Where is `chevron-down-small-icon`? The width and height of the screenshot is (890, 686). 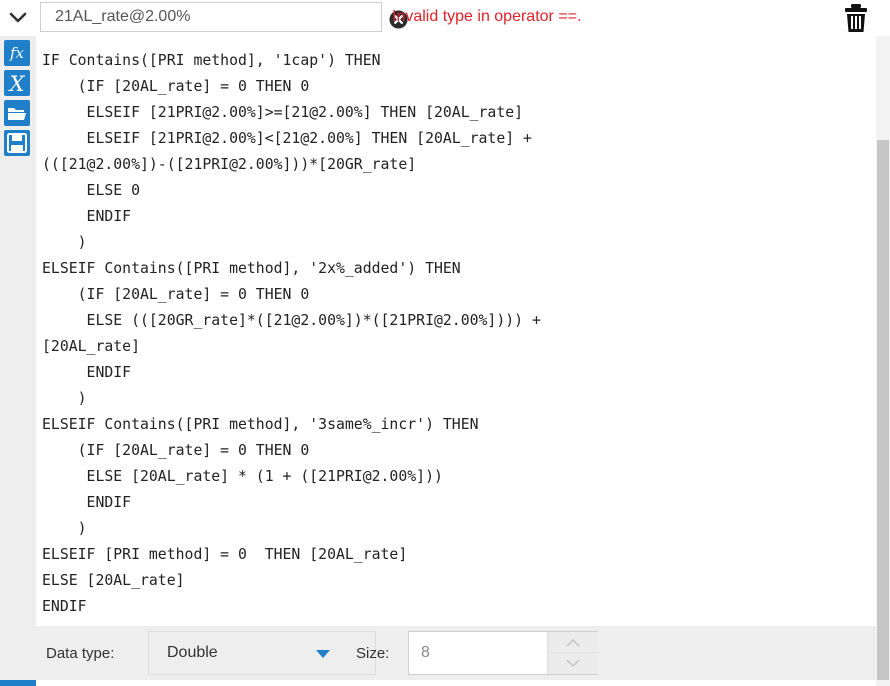 chevron-down-small-icon is located at coordinates (573, 663).